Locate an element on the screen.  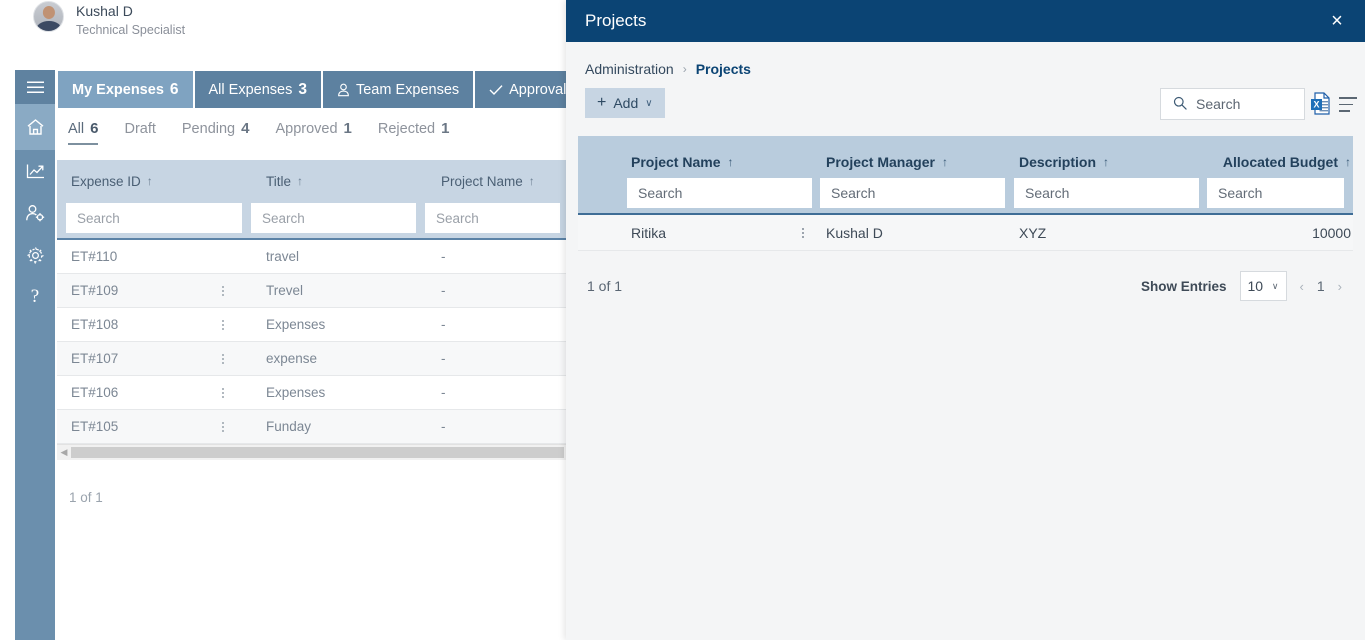
tab-label: My Expenses is located at coordinates (118, 89).